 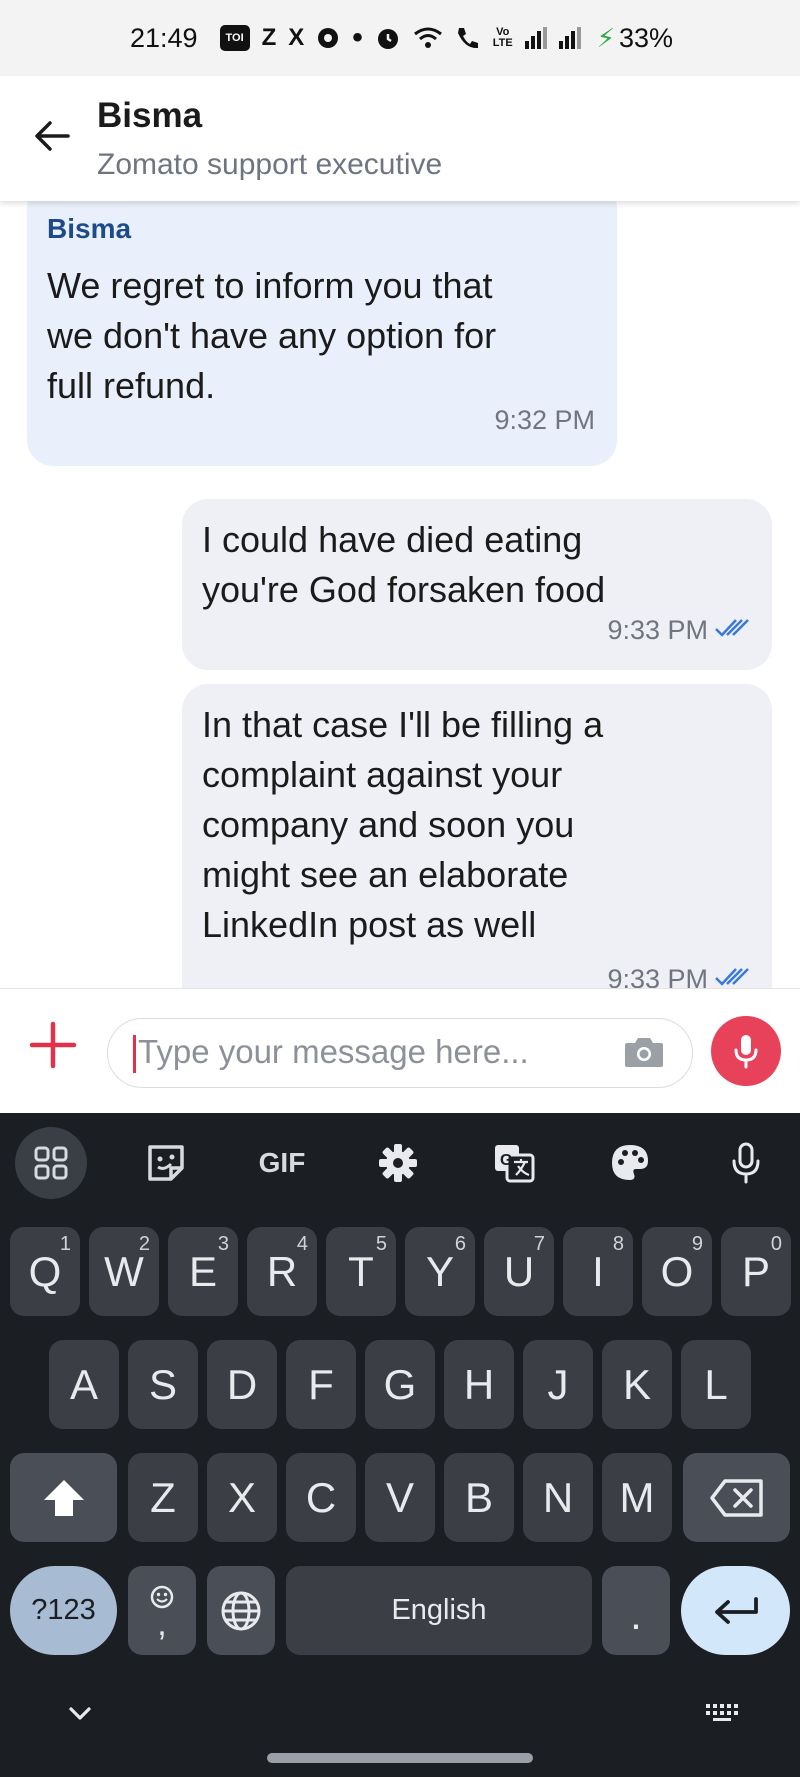 I want to click on key-y: Y6, so click(x=440, y=1271).